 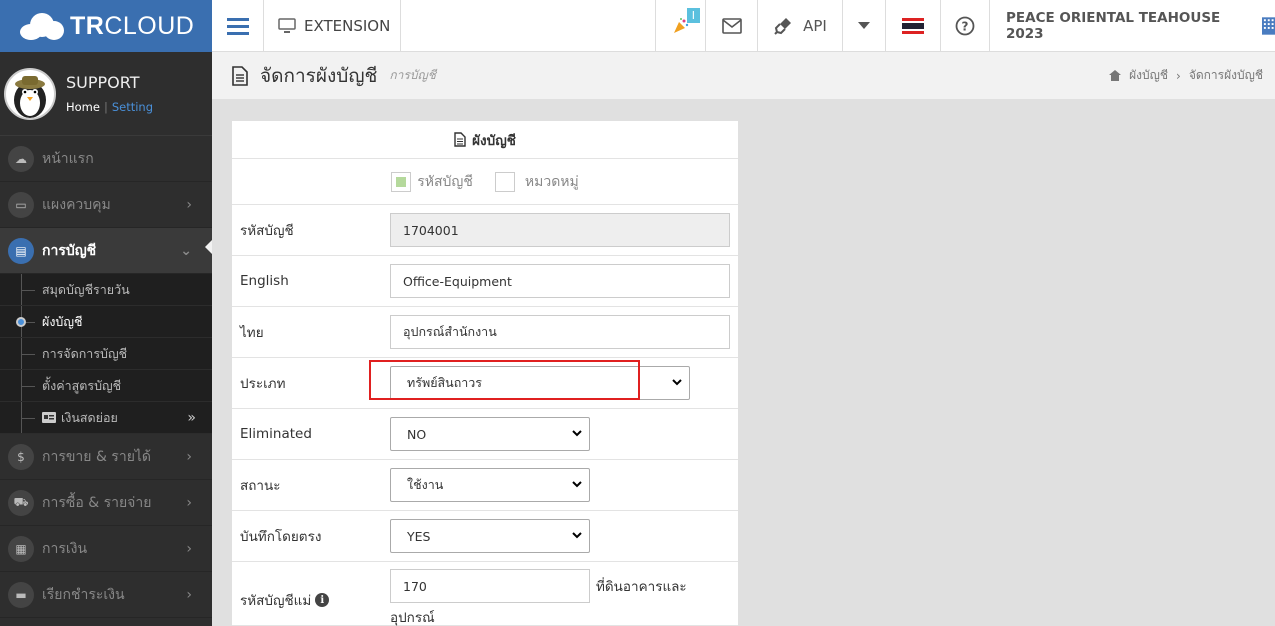 I want to click on form-row-code: รหัสบัญชี 1704001, so click(x=485, y=230).